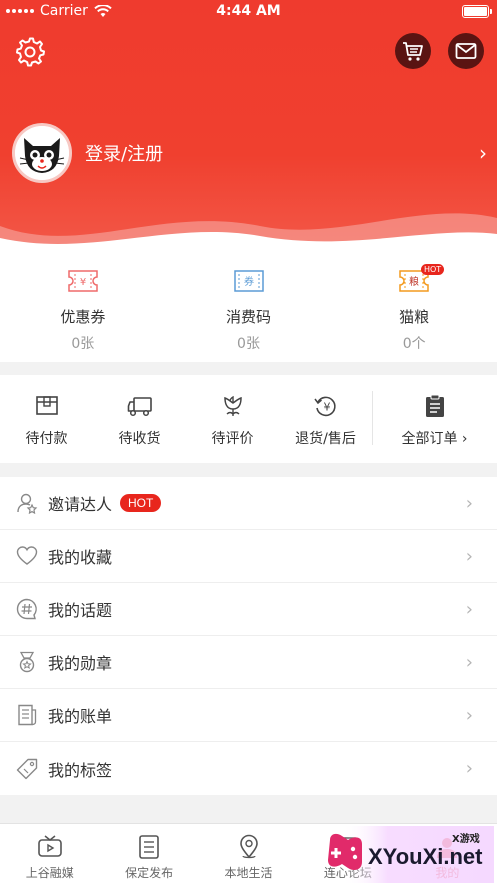 This screenshot has width=497, height=883. Describe the element at coordinates (248, 236) in the screenshot. I see `header-wave` at that location.